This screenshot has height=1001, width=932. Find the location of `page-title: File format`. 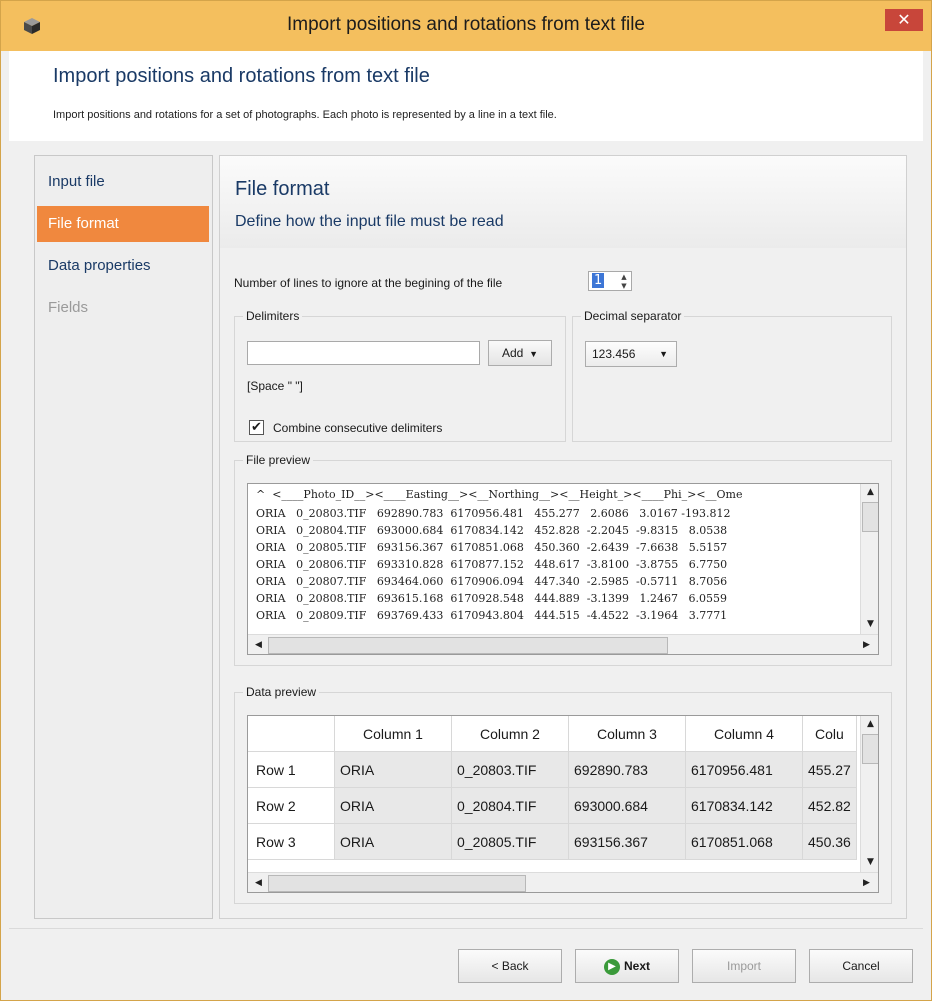

page-title: File format is located at coordinates (282, 189).